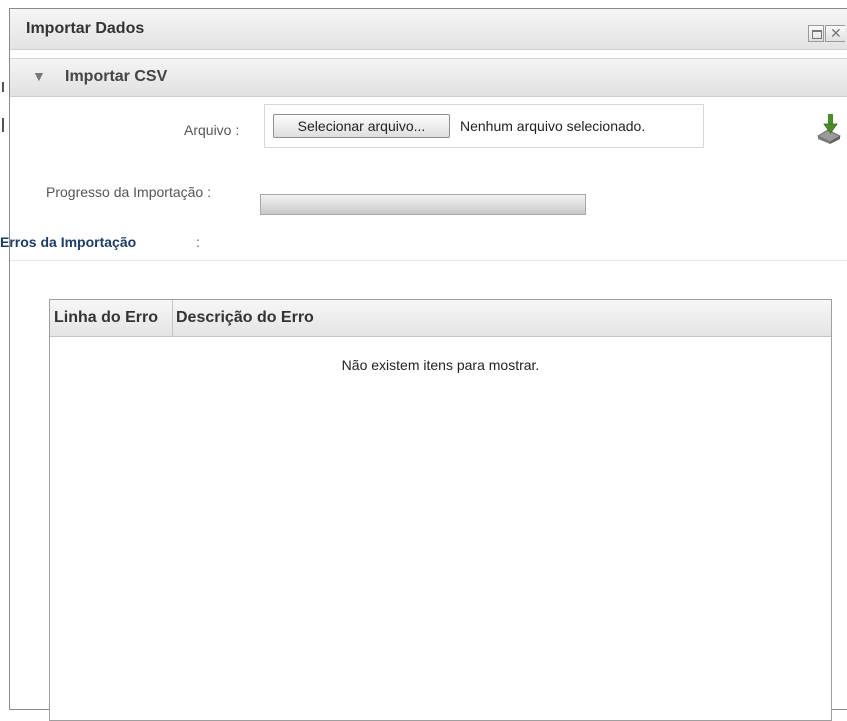  Describe the element at coordinates (816, 33) in the screenshot. I see `maximize-icon` at that location.